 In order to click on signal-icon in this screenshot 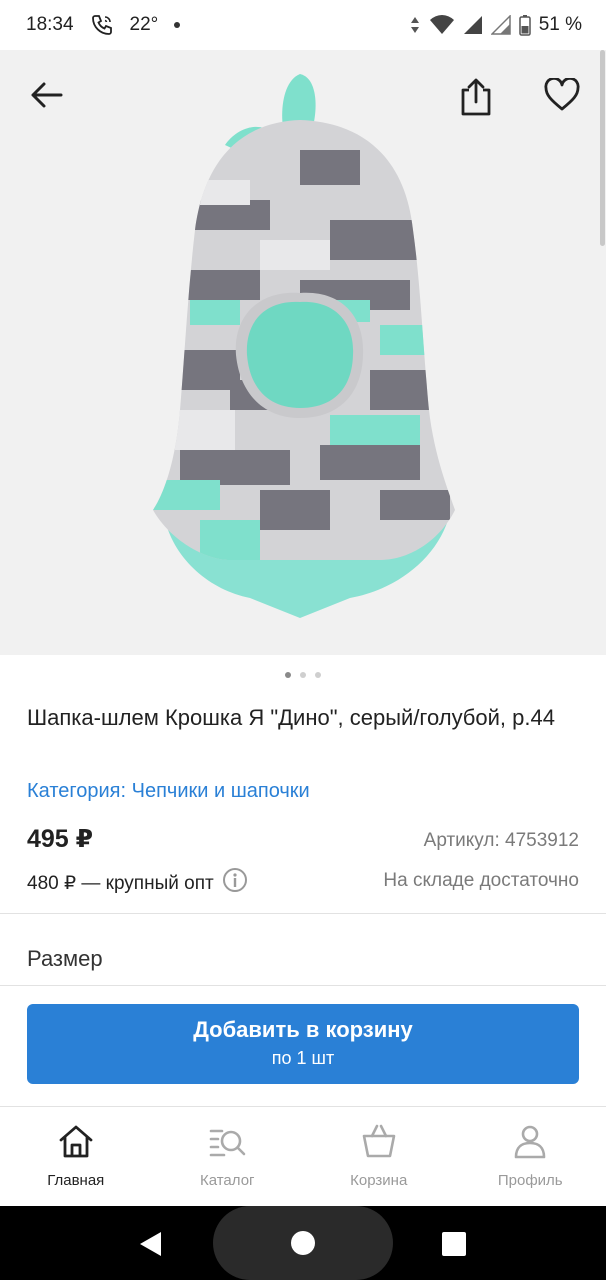, I will do `click(473, 25)`.